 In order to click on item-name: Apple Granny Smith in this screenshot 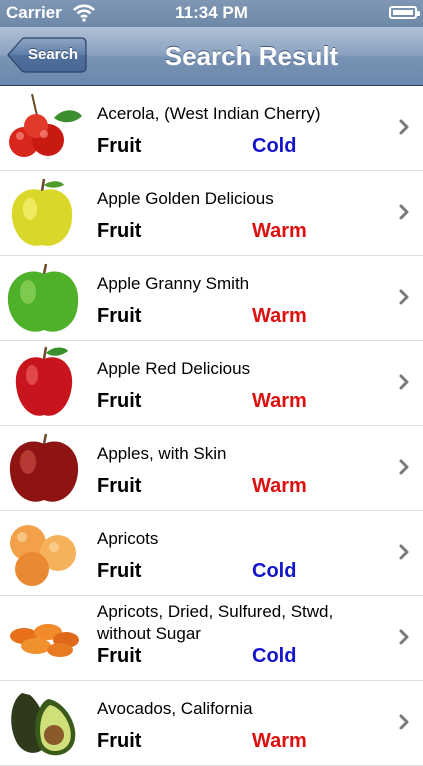, I will do `click(173, 283)`.